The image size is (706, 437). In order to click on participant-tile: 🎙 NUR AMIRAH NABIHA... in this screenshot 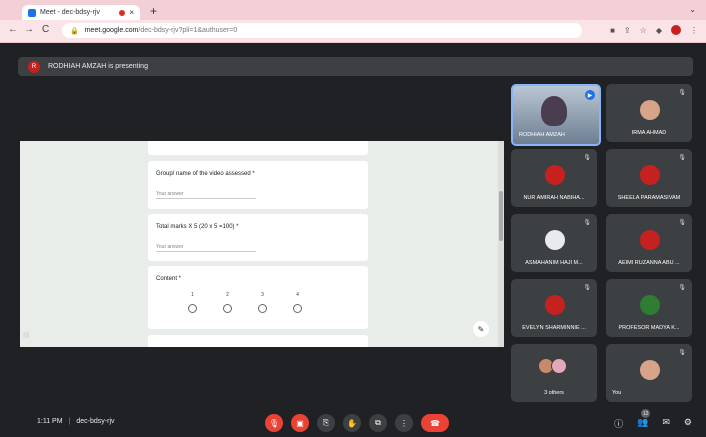, I will do `click(554, 178)`.